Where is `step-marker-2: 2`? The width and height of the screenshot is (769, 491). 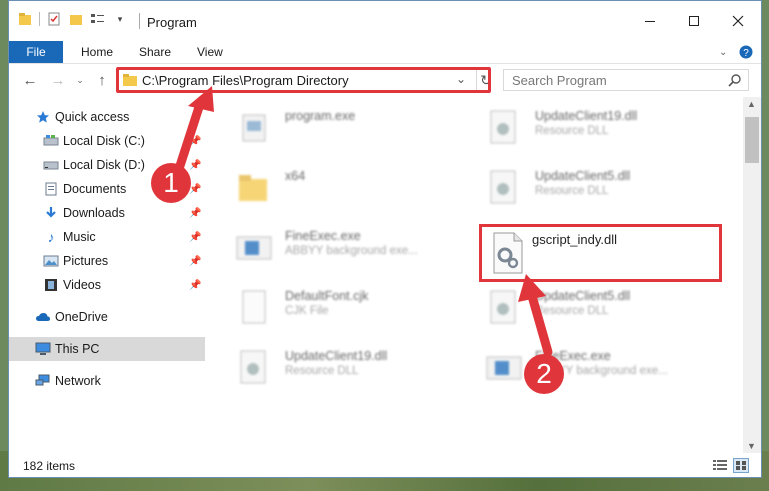 step-marker-2: 2 is located at coordinates (544, 374).